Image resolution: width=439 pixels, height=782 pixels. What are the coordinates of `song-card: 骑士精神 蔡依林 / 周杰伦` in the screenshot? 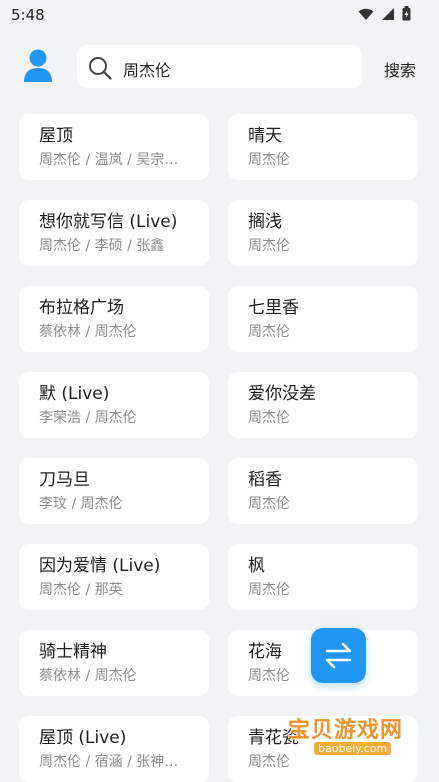 It's located at (114, 663).